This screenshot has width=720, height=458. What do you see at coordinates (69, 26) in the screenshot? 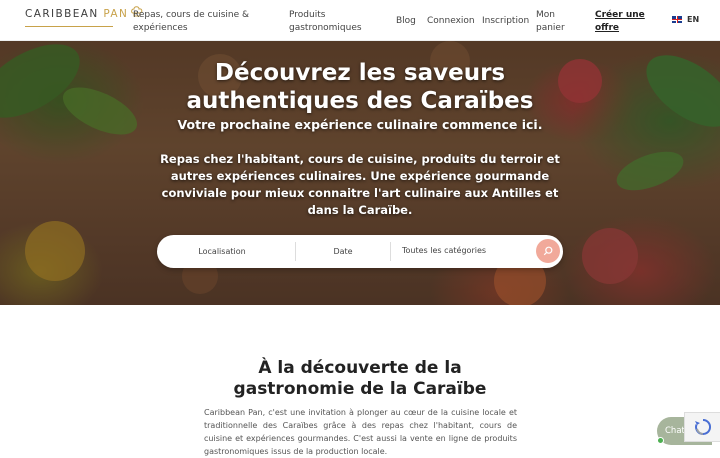
I see `logo-underline` at bounding box center [69, 26].